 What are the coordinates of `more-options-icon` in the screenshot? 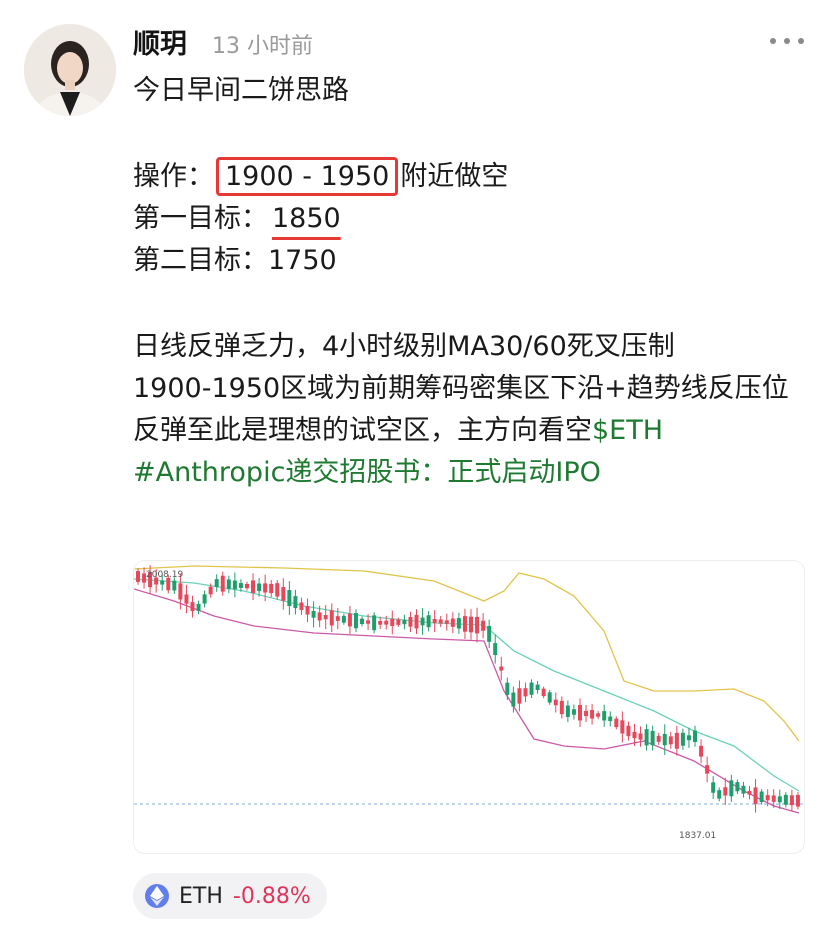 It's located at (787, 41).